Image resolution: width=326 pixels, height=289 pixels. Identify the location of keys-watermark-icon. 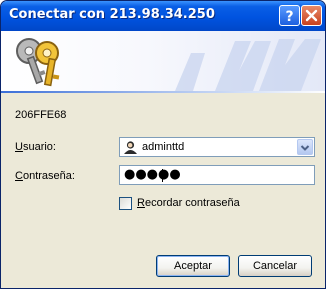
(248, 65).